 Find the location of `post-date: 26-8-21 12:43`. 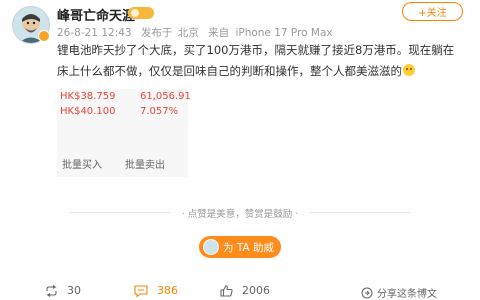

post-date: 26-8-21 12:43 is located at coordinates (94, 33).